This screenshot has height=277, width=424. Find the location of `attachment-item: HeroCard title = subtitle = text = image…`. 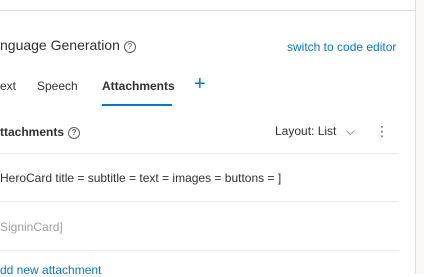

attachment-item: HeroCard title = subtitle = text = image… is located at coordinates (140, 178).